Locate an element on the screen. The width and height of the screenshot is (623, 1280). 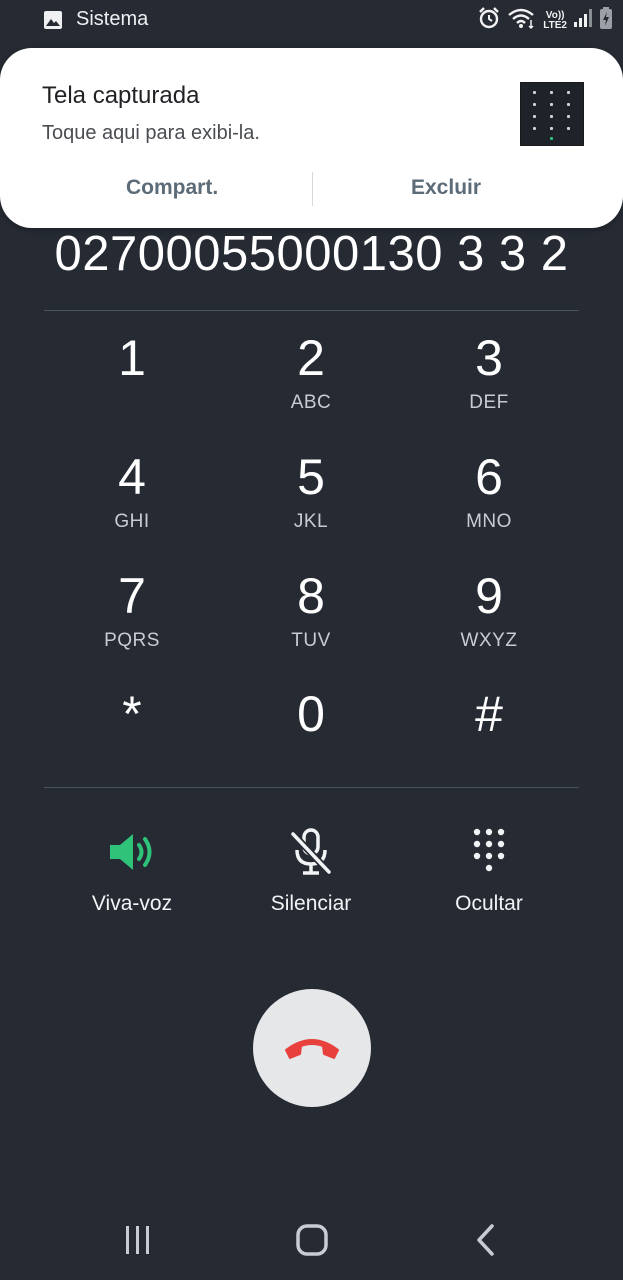
key-letters: ABC is located at coordinates (311, 402).